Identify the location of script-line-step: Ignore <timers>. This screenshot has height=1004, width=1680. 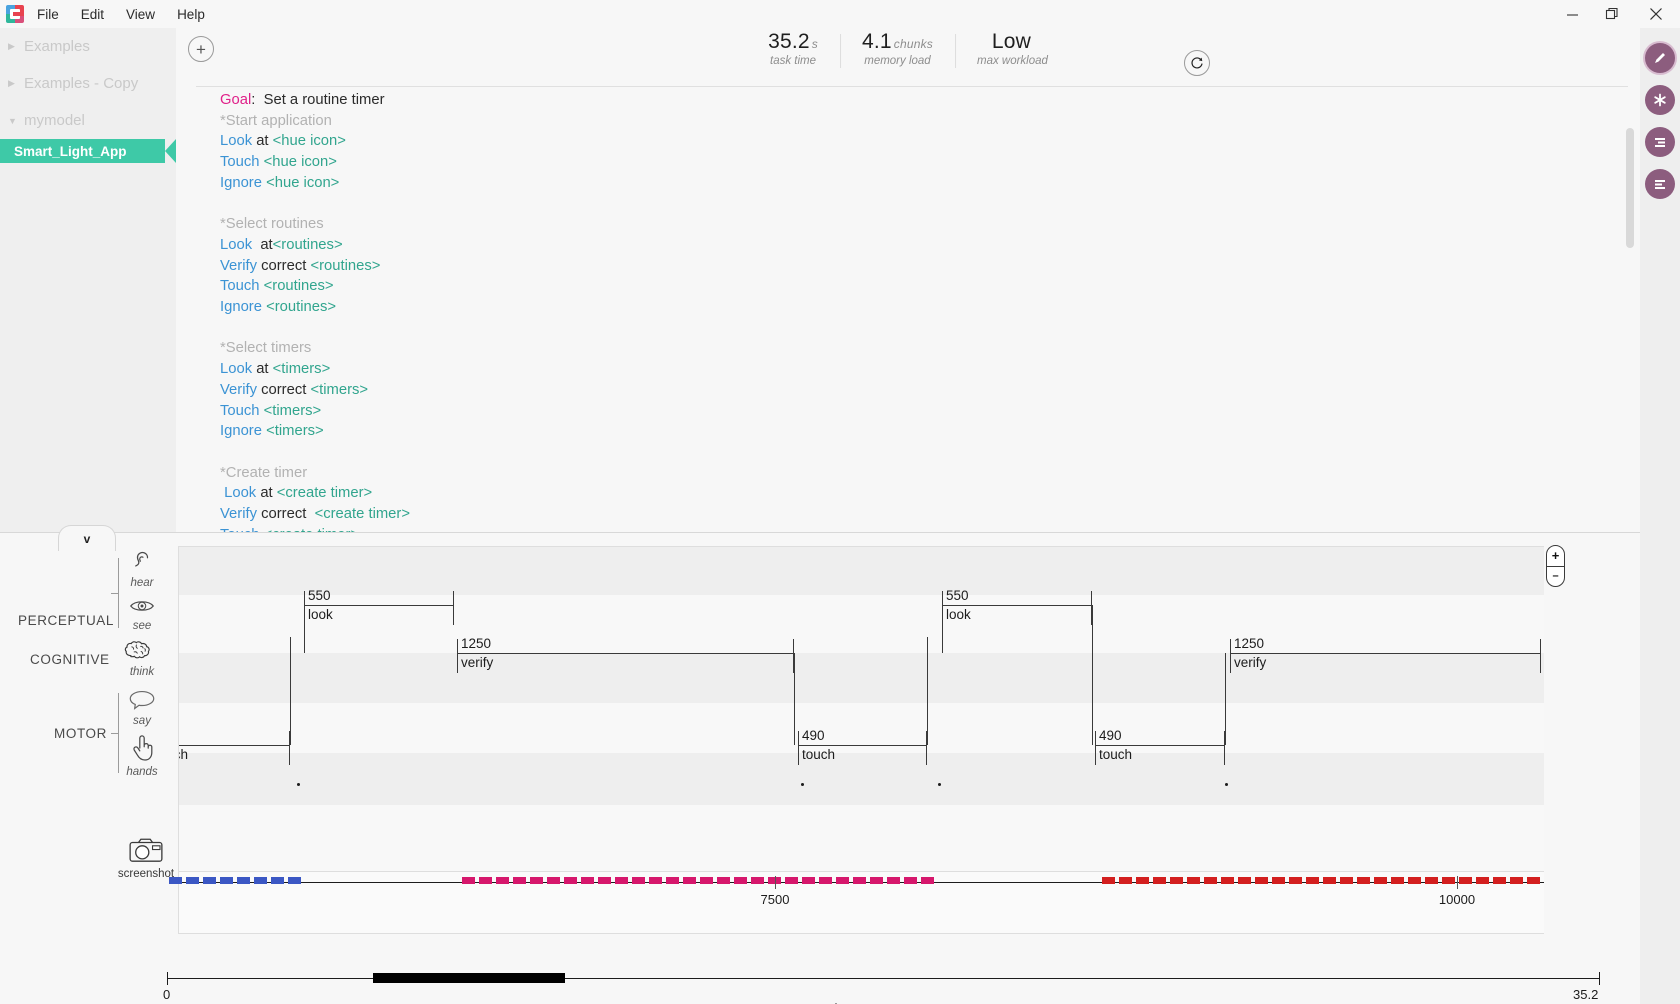
(920, 431).